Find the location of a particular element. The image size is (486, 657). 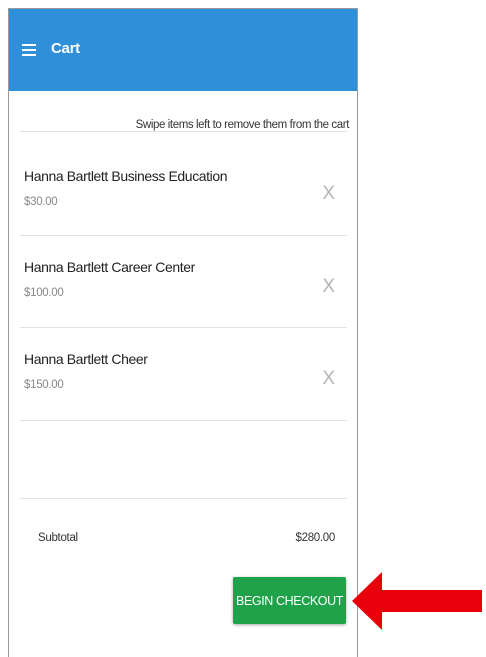

subtotal-label: Subtotal is located at coordinates (58, 538).